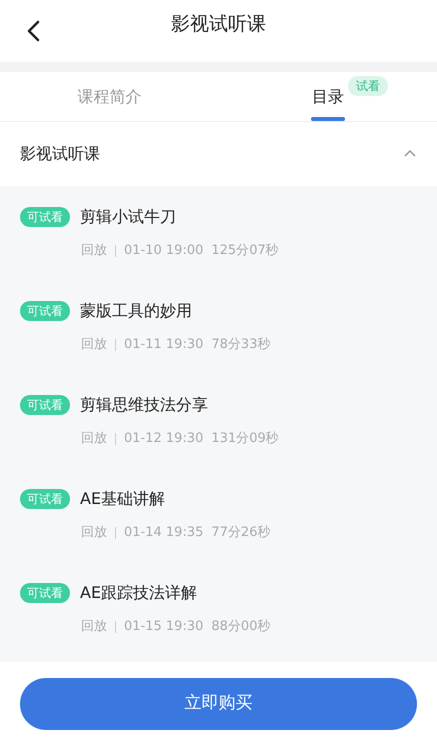 The image size is (437, 746). What do you see at coordinates (410, 154) in the screenshot?
I see `chevron-icon` at bounding box center [410, 154].